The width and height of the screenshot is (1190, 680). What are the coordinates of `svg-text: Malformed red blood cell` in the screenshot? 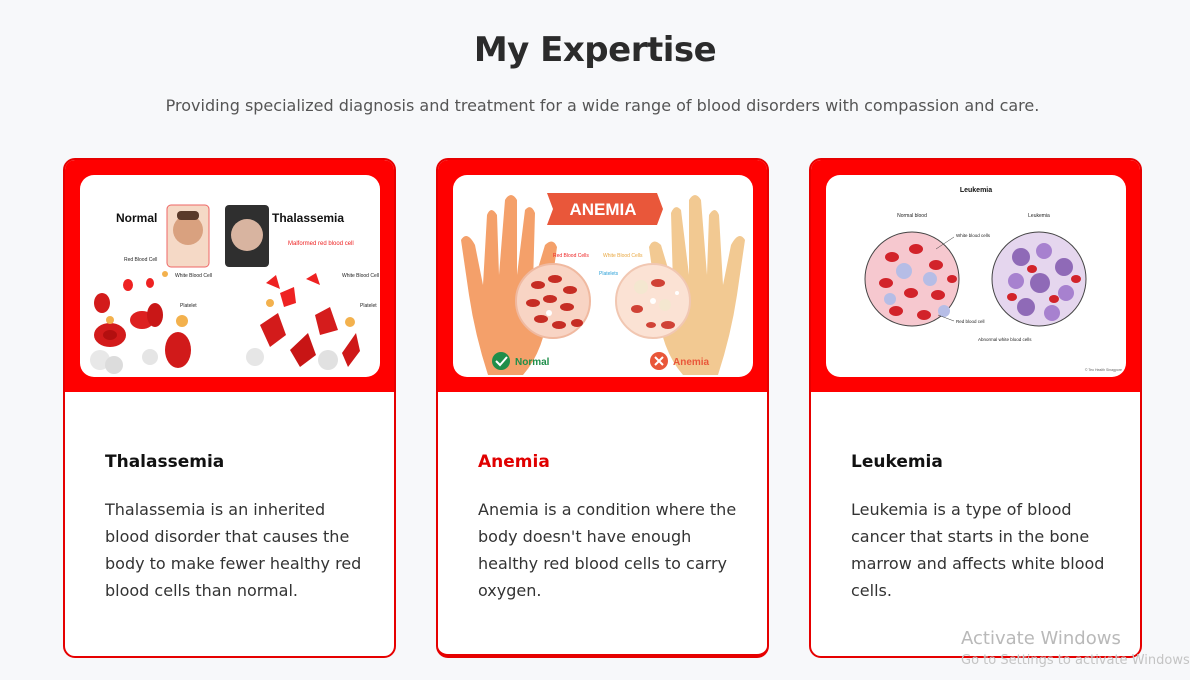 It's located at (321, 244).